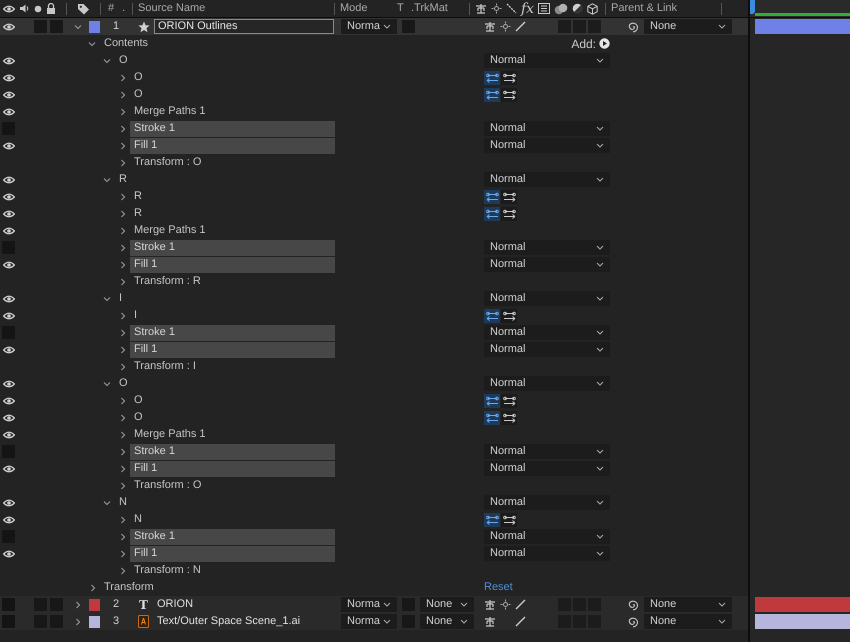 The height and width of the screenshot is (642, 850). What do you see at coordinates (498, 587) in the screenshot?
I see `reset-link: Reset` at bounding box center [498, 587].